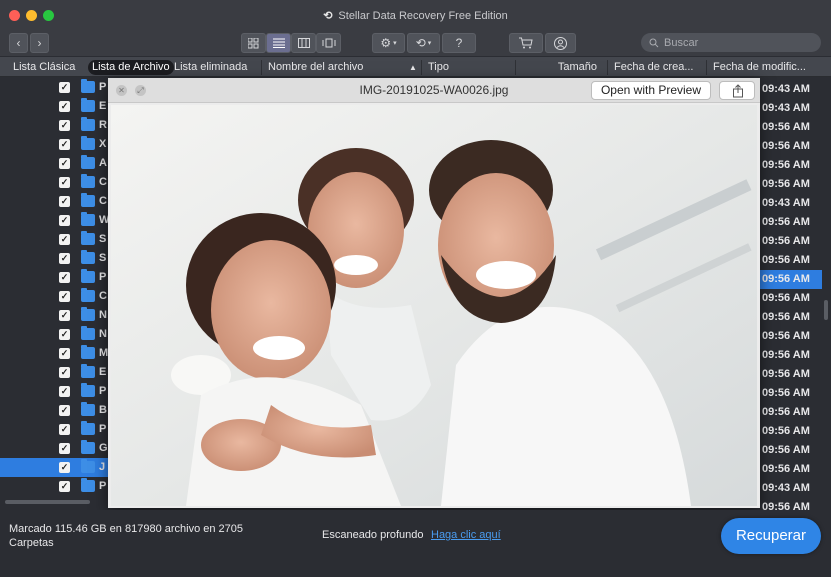 This screenshot has height=577, width=831. What do you see at coordinates (55, 220) in the screenshot?
I see `folder-row: ✓ W` at bounding box center [55, 220].